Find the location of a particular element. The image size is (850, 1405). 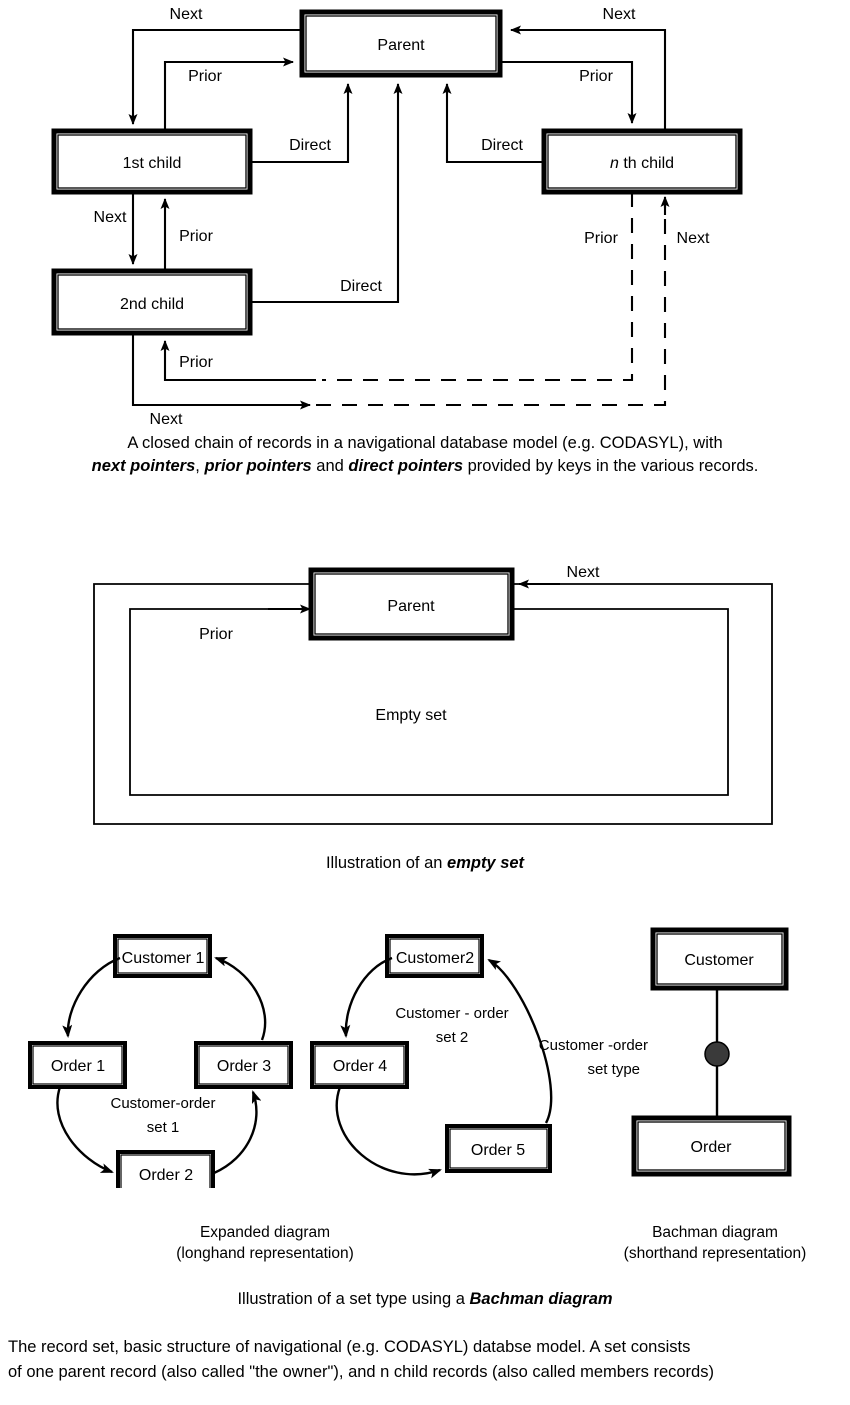

edge-label-direct-left: Direct is located at coordinates (310, 145).